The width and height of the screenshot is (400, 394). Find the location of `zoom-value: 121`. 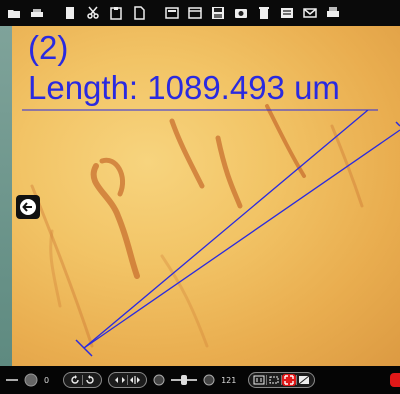

zoom-value: 121 is located at coordinates (229, 380).